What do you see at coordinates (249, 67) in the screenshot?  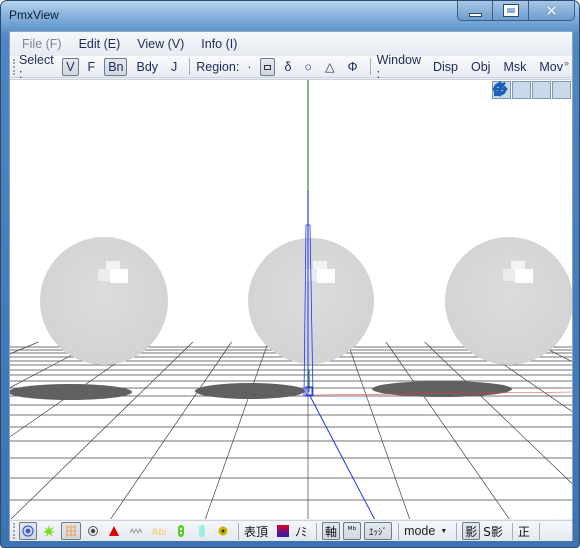 I see `region-point-button: ·` at bounding box center [249, 67].